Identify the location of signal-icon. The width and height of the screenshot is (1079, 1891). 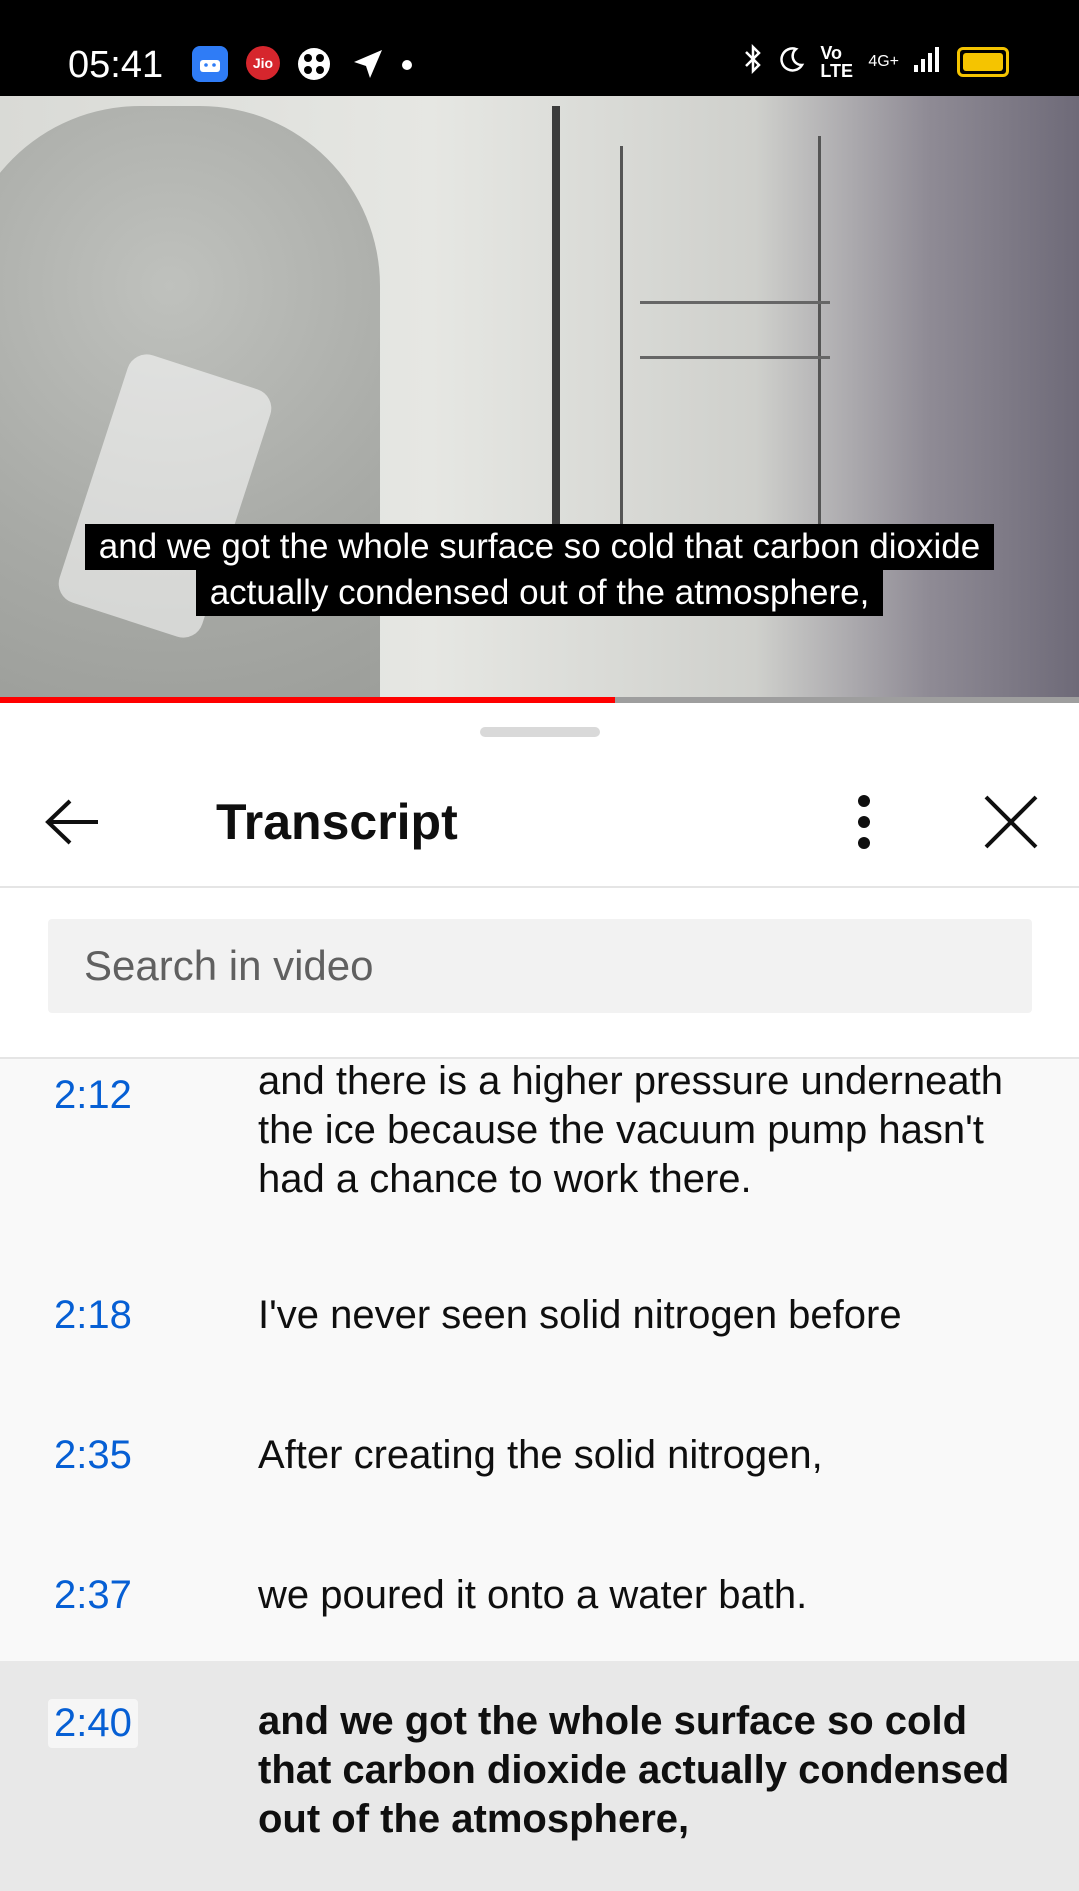
(928, 62).